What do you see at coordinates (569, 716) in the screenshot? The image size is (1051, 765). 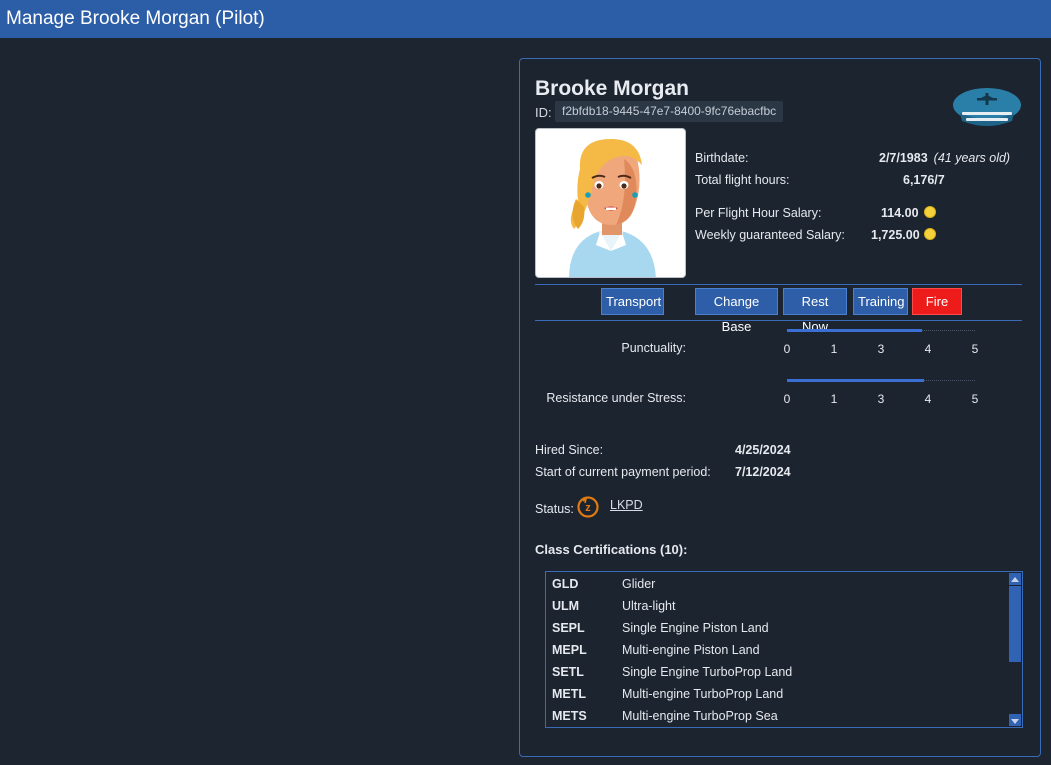 I see `cert-code: METS` at bounding box center [569, 716].